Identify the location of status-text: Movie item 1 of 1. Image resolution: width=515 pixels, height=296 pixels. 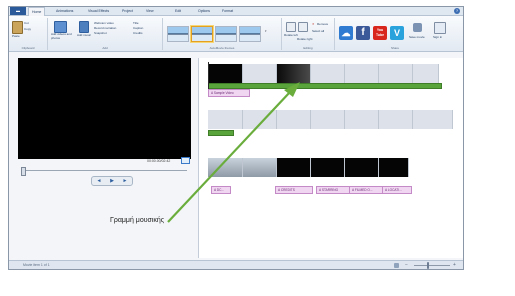
(36, 265).